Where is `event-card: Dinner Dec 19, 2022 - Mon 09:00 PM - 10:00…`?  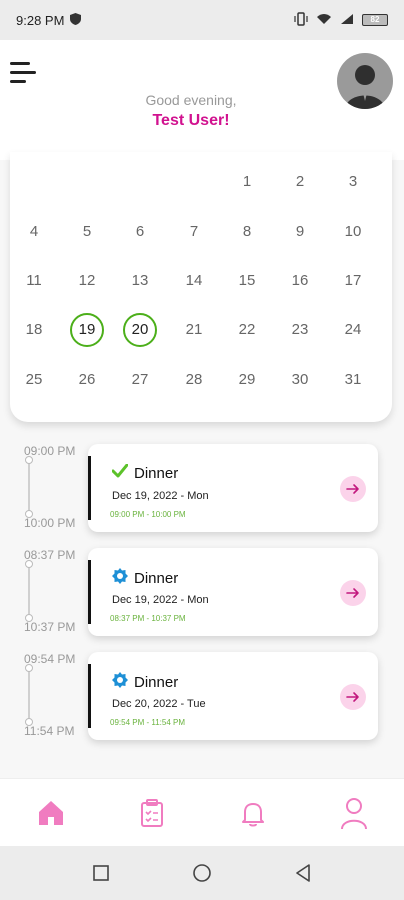
event-card: Dinner Dec 19, 2022 - Mon 09:00 PM - 10:00… is located at coordinates (233, 488).